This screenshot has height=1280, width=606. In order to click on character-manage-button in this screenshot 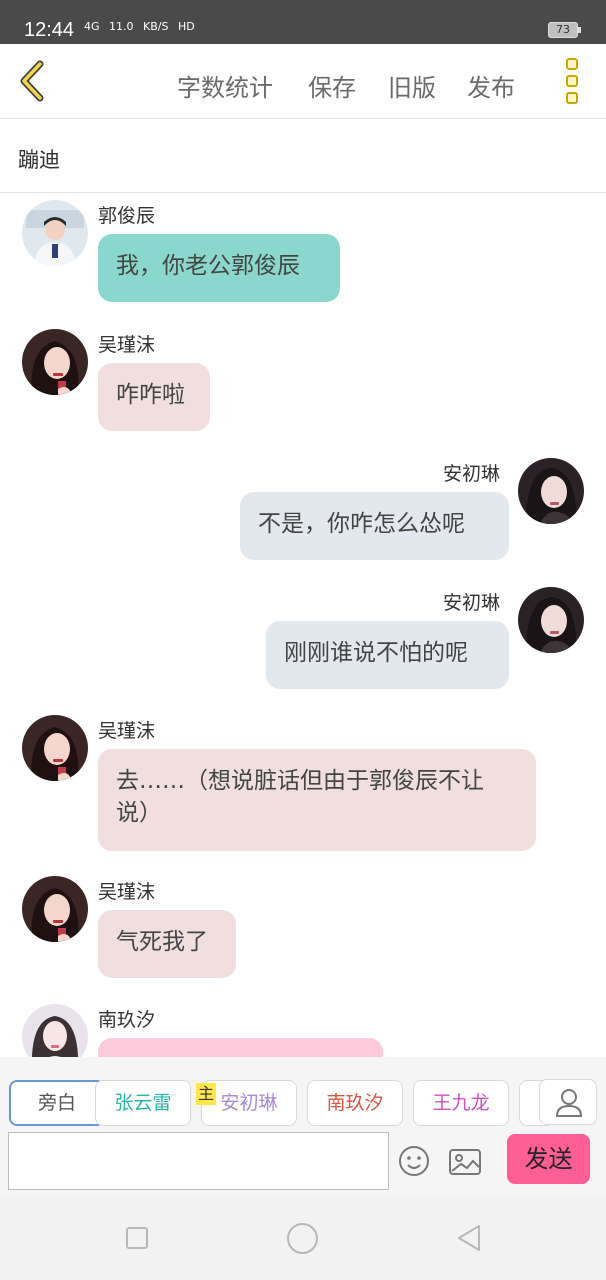, I will do `click(568, 1102)`.